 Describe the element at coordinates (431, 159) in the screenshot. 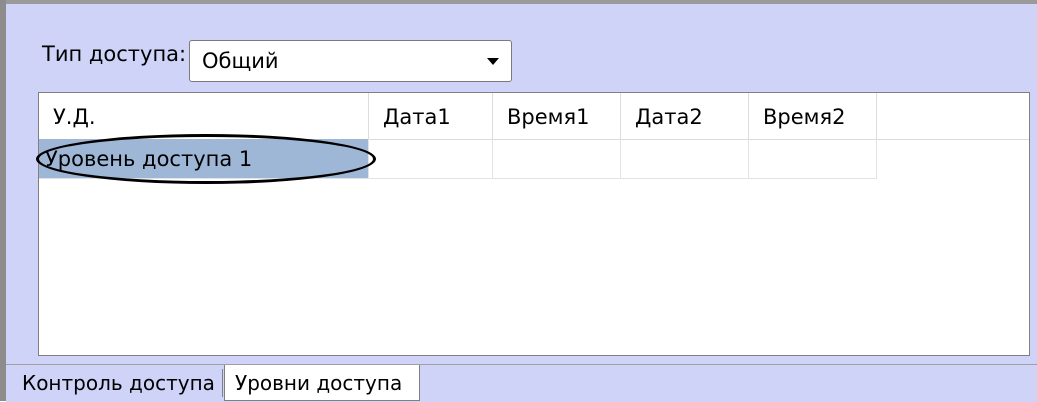

I see `cell-date1` at that location.